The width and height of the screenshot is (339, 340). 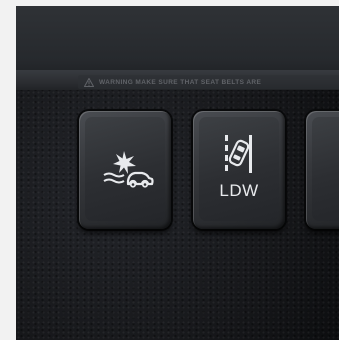 I want to click on ldw-label: LDW, so click(x=239, y=190).